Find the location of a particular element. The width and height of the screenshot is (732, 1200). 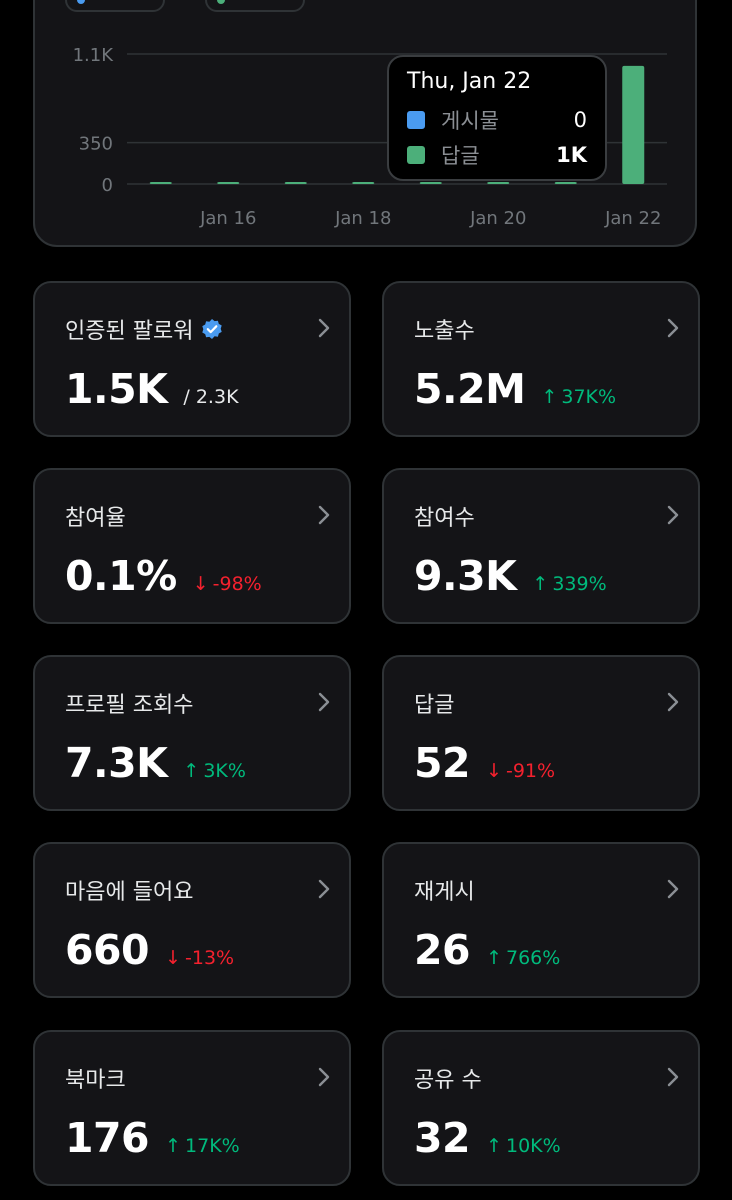

stat-card: 참여수 9.3K ↑ 339% is located at coordinates (541, 546).